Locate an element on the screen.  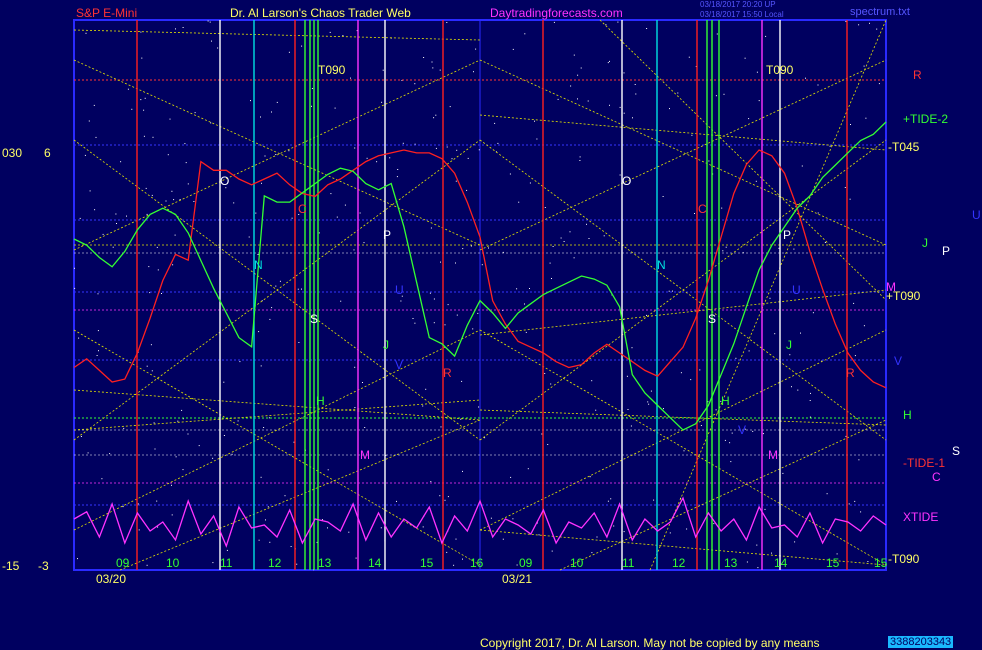
right-level-label: -TIDE-1 is located at coordinates (924, 463).